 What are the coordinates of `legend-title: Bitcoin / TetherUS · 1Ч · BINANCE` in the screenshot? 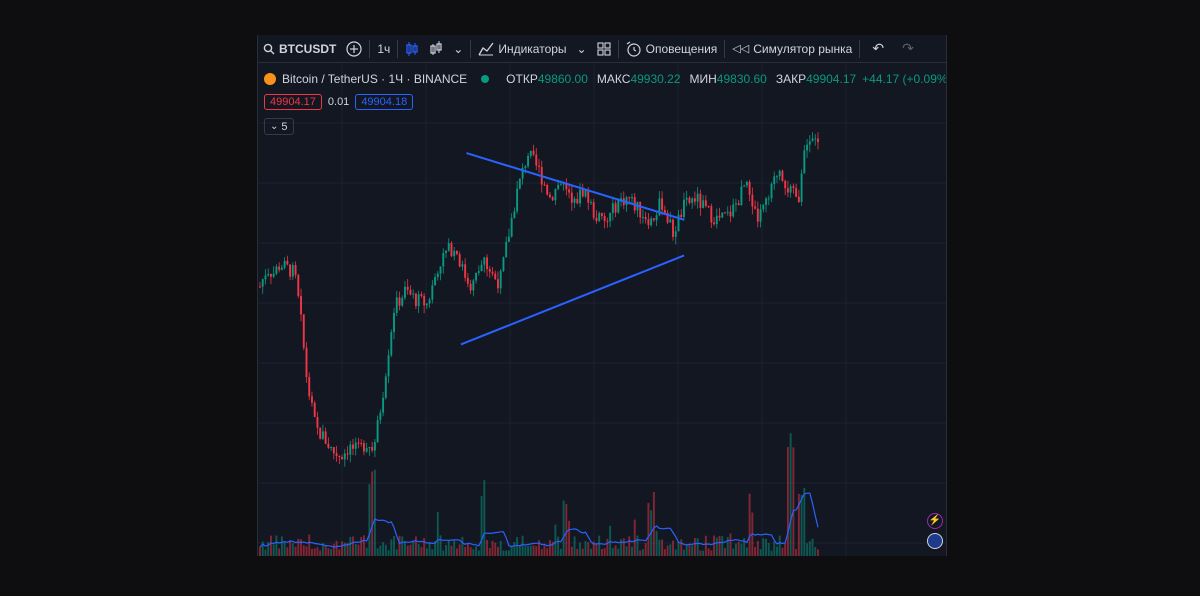 It's located at (375, 79).